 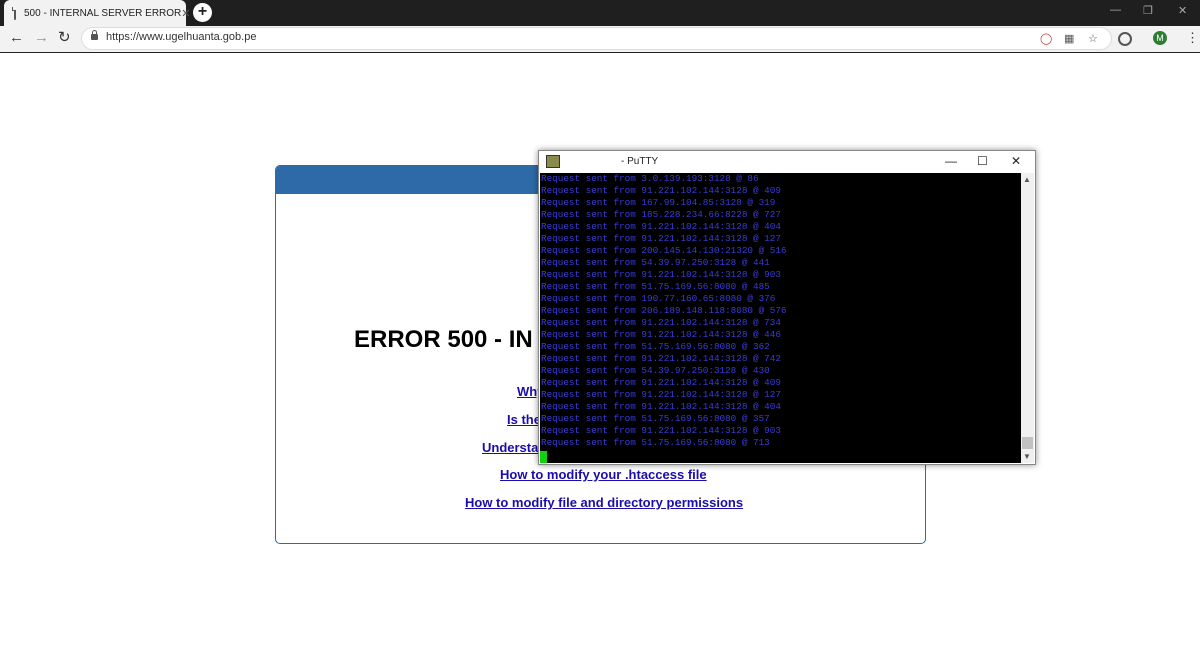 What do you see at coordinates (524, 419) in the screenshot?
I see `link-is-the: Is the` at bounding box center [524, 419].